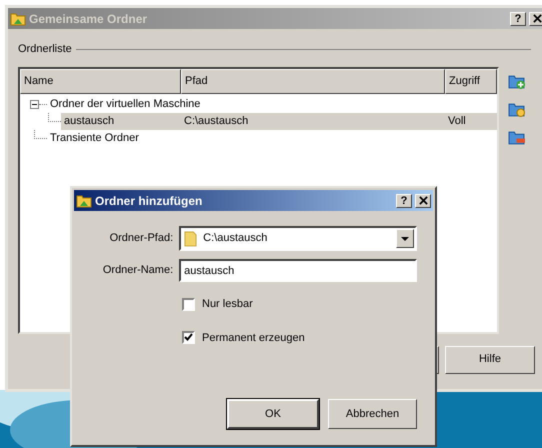 The height and width of the screenshot is (448, 542). What do you see at coordinates (40, 134) in the screenshot?
I see `tree-line` at bounding box center [40, 134].